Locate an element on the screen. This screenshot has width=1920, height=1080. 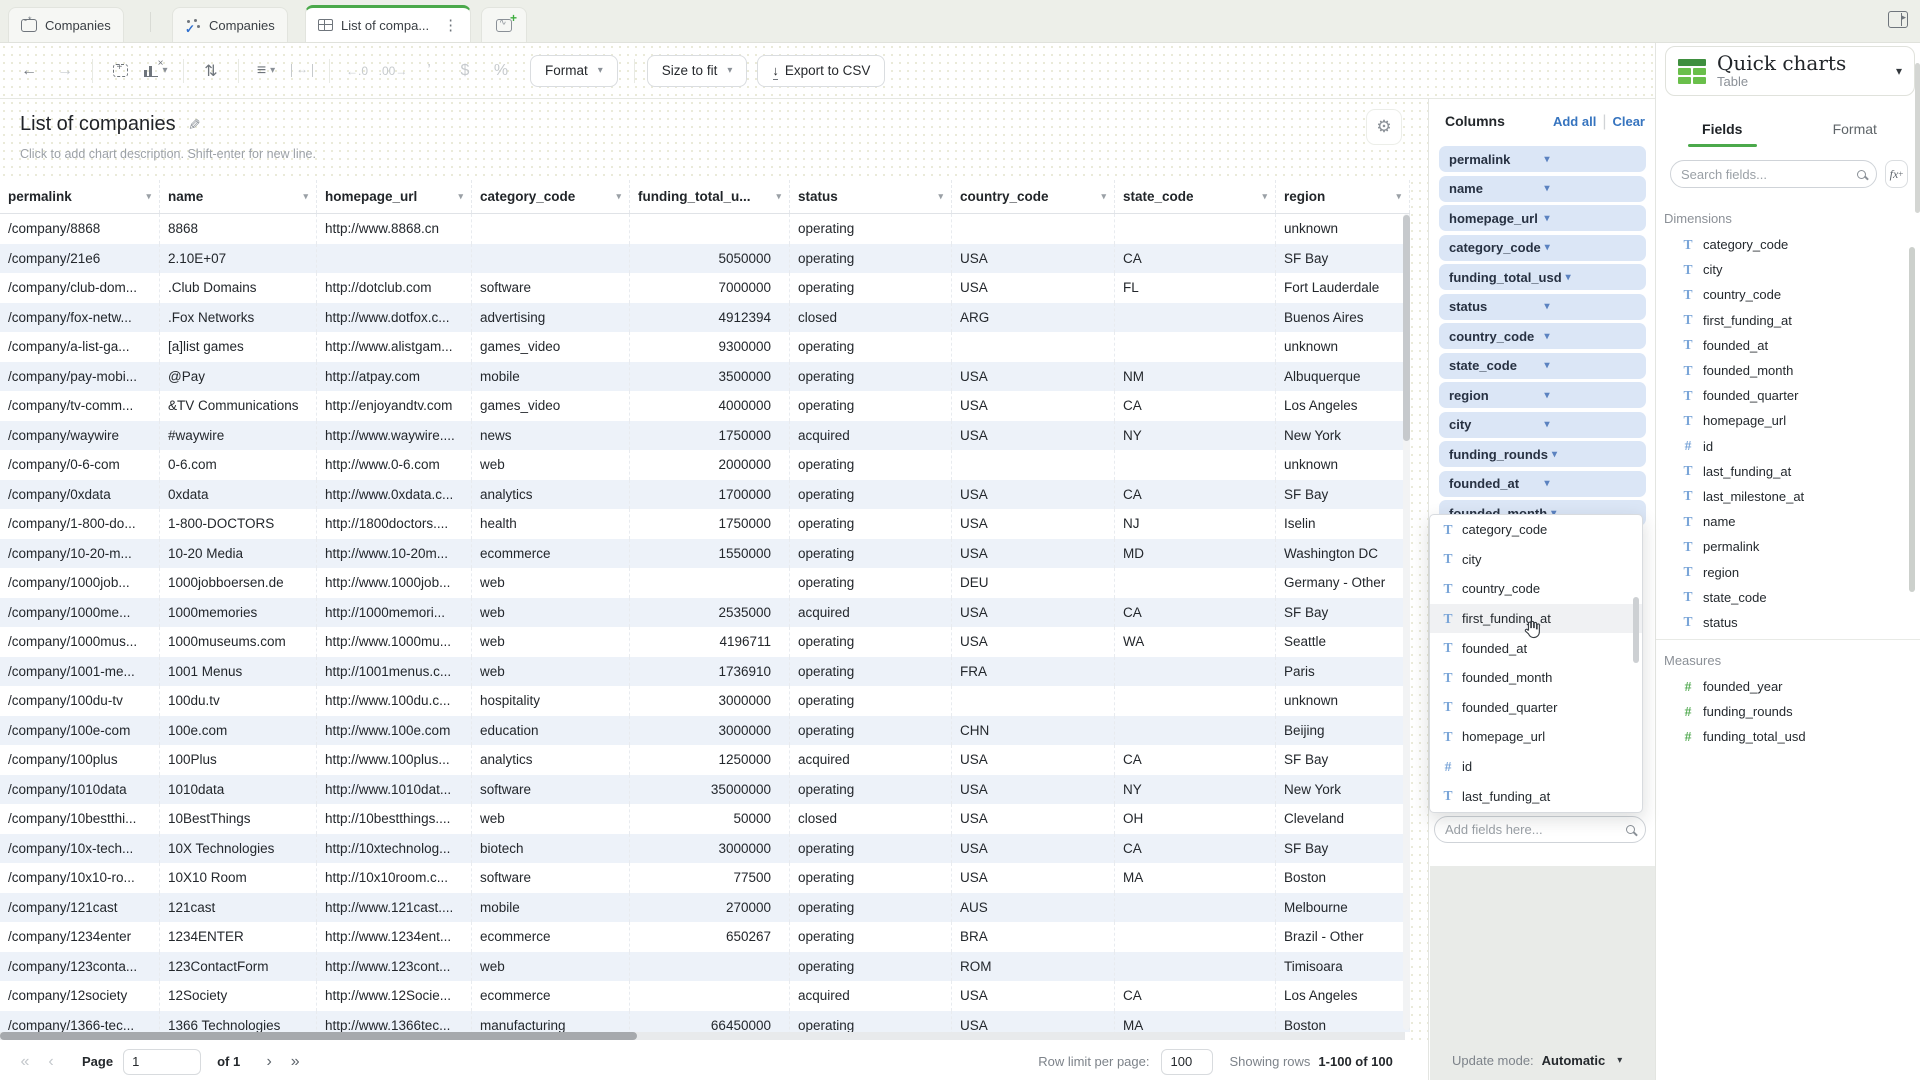
column-header-status: status ▾ is located at coordinates (871, 196).